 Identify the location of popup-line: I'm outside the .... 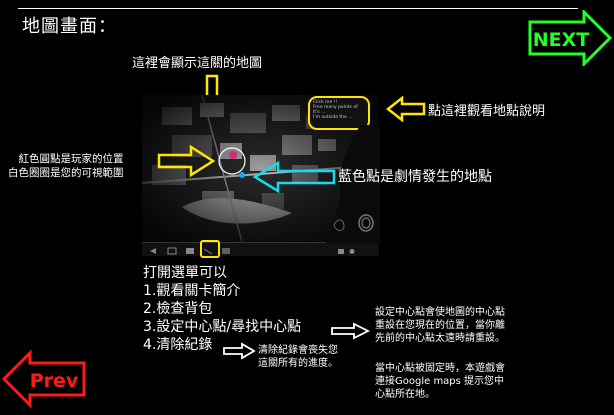
(333, 117).